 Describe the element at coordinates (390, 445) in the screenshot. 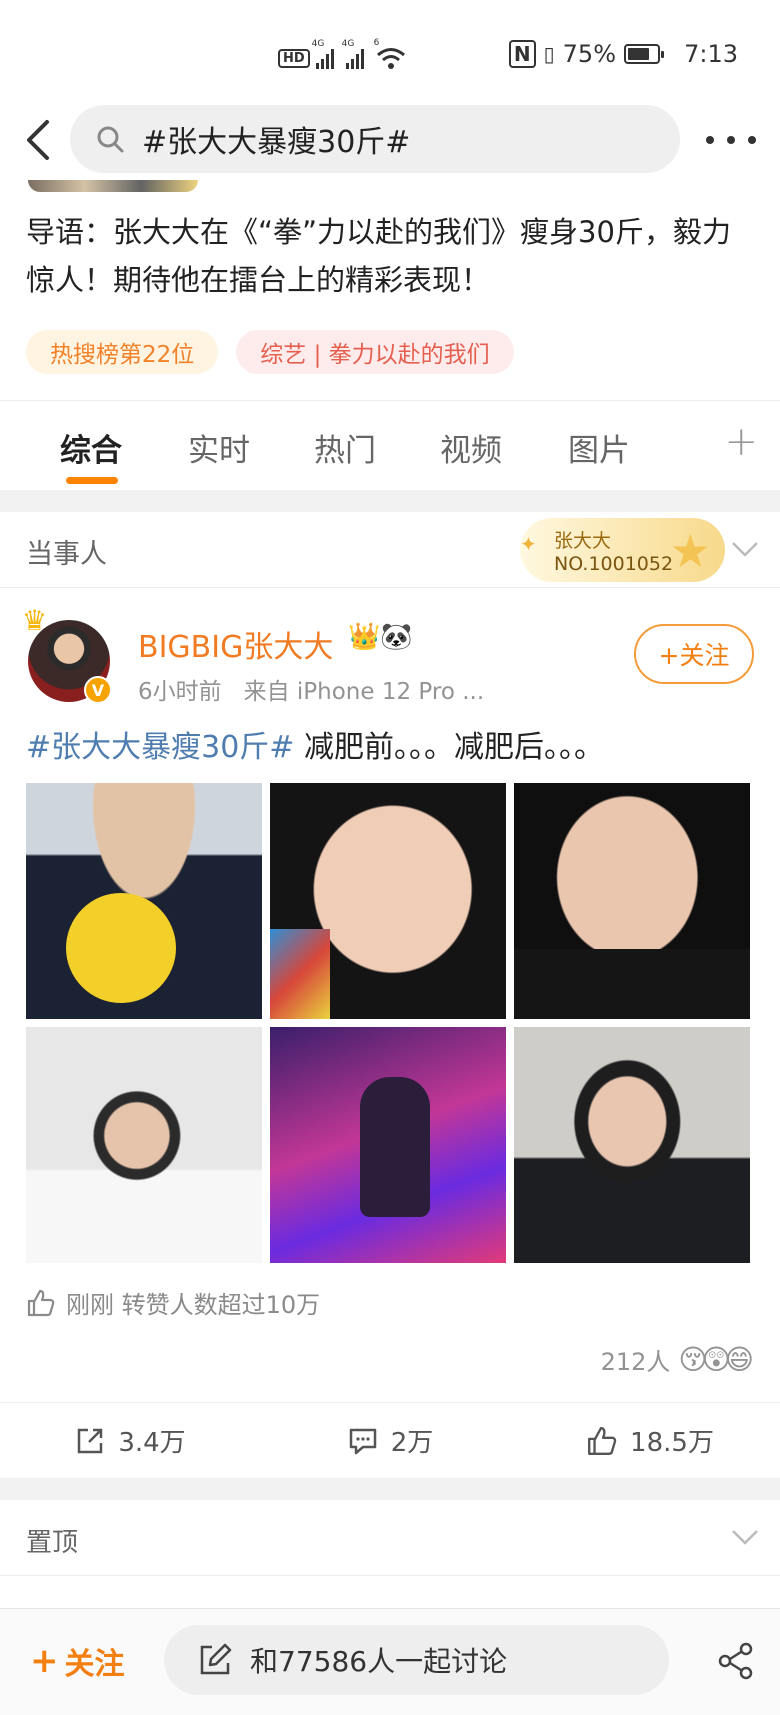

I see `tab-bar: 综合 实时 热门 视频 图片 +` at that location.